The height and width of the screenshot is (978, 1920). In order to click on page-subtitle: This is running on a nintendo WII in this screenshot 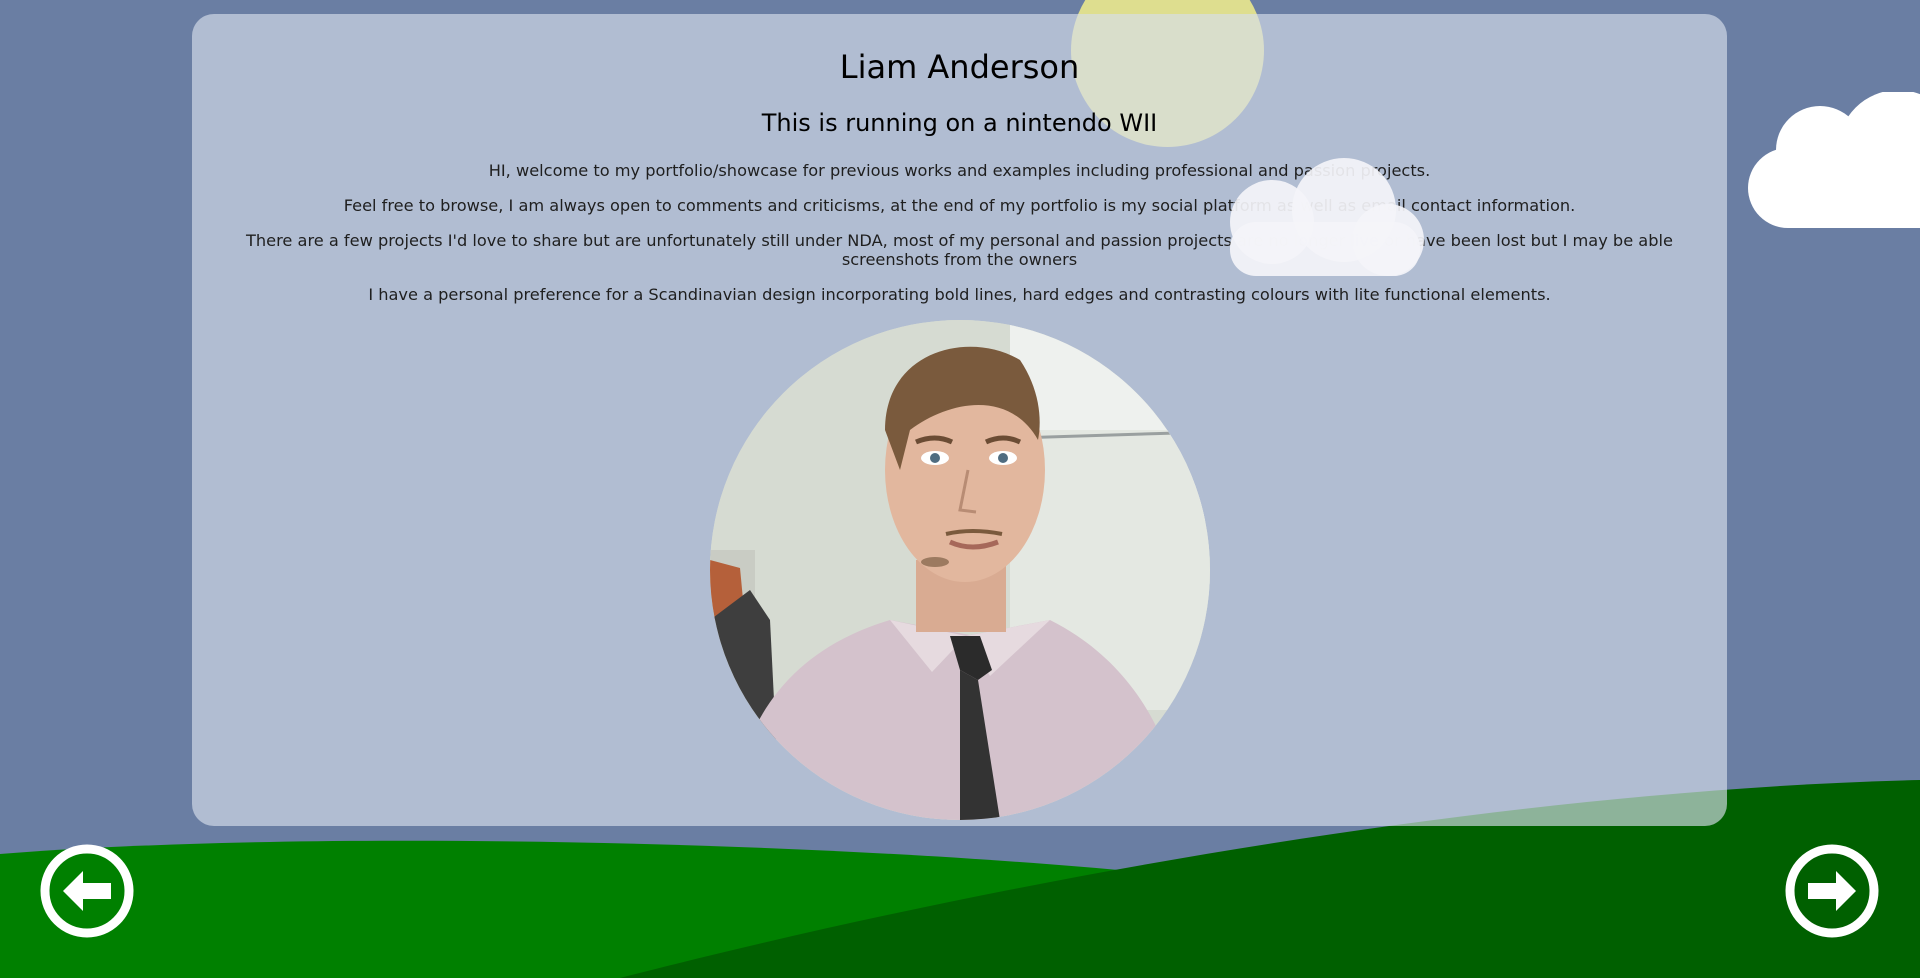, I will do `click(959, 123)`.